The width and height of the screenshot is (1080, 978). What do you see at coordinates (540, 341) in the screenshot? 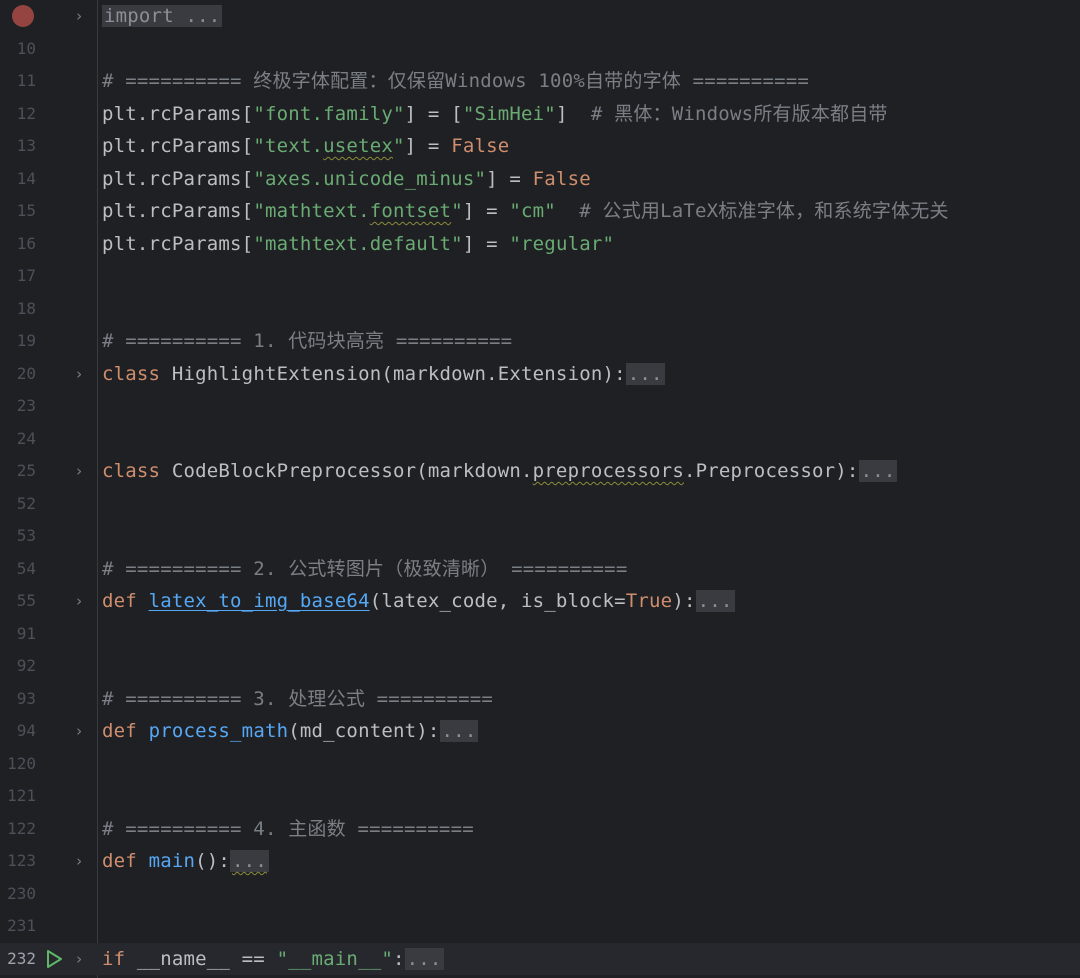
I see `code-line: 19 # ========== 1. 代码块高亮 ==========` at bounding box center [540, 341].